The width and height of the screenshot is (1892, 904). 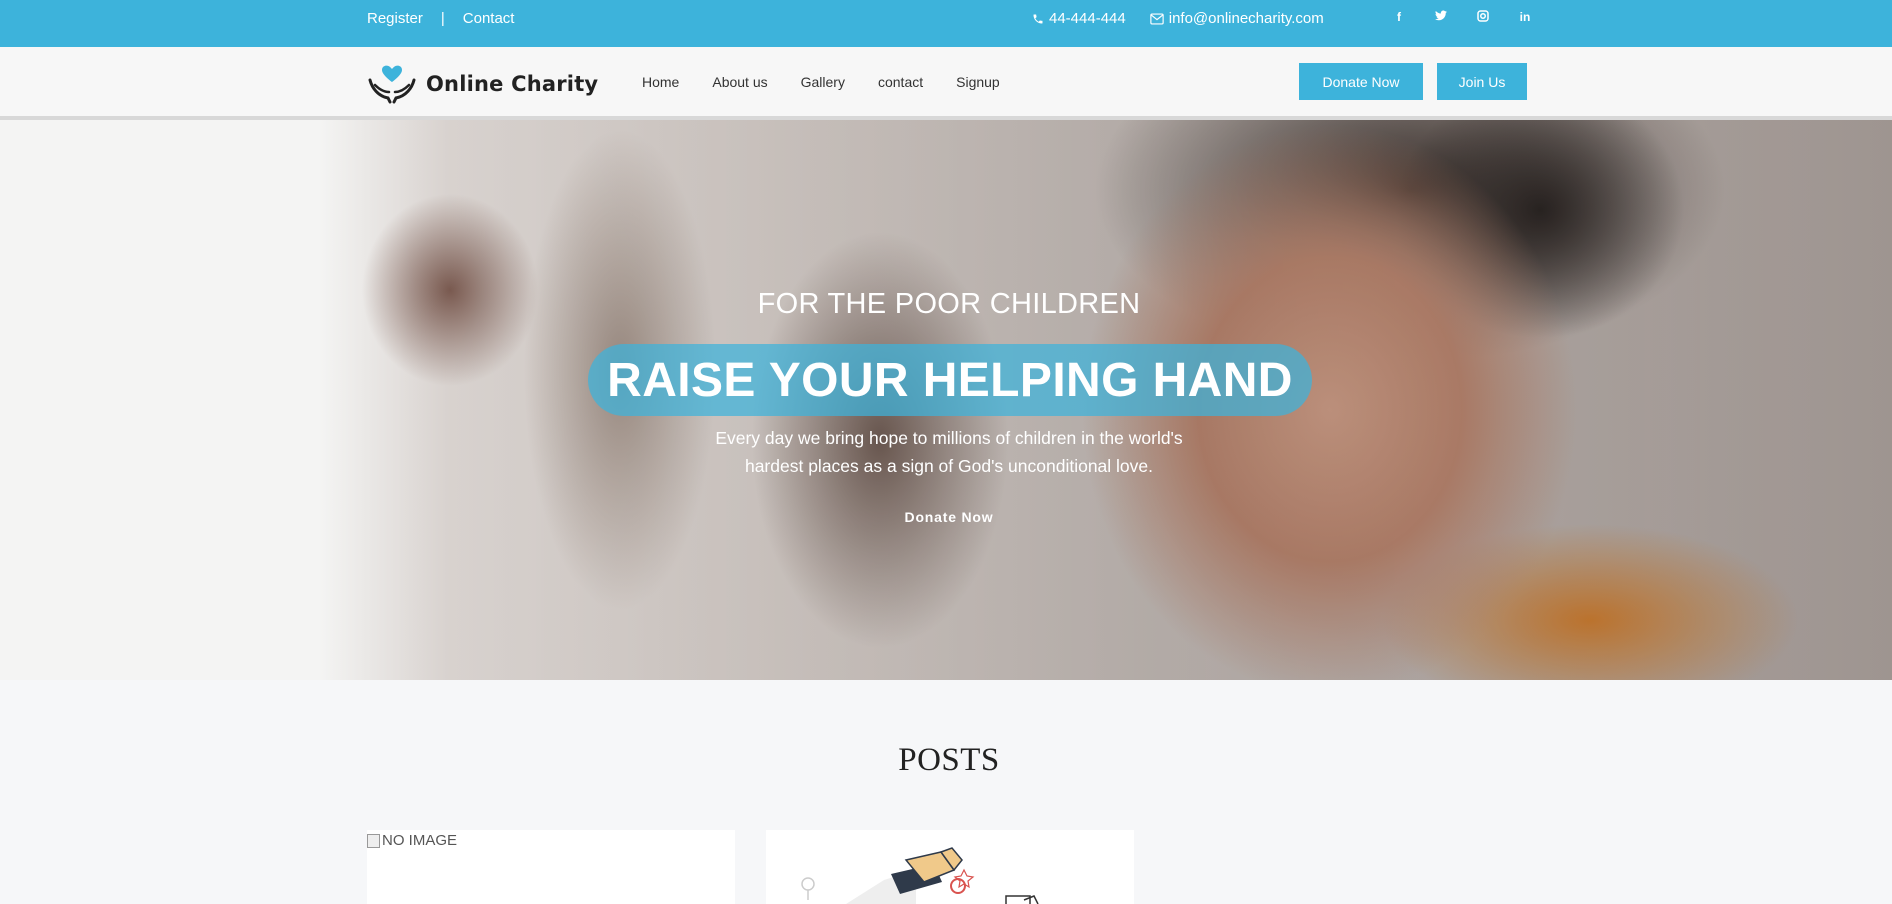 I want to click on envelope-icon, so click(x=1157, y=18).